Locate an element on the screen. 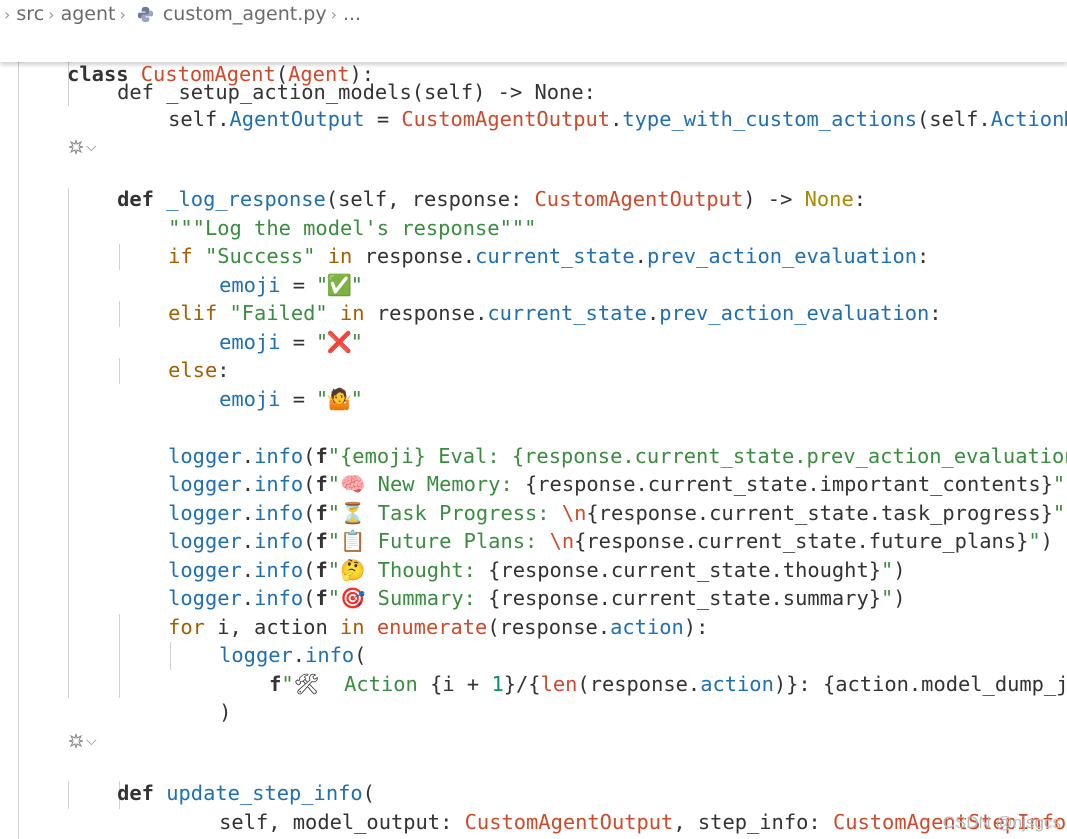 This screenshot has width=1067, height=839. breadcrumb-item-agent: agent is located at coordinates (88, 14).